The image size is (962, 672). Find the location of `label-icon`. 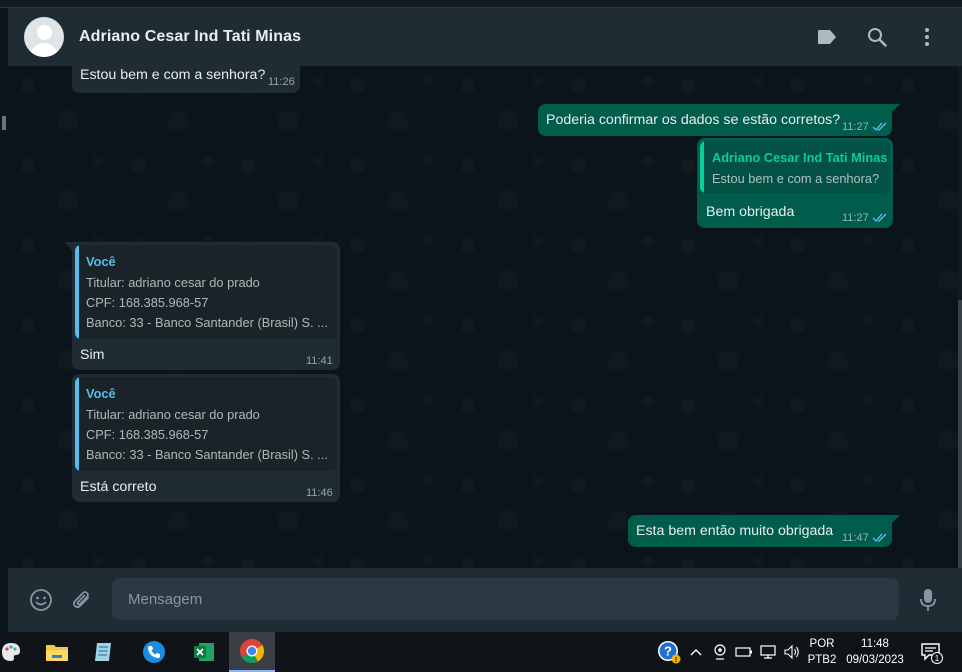

label-icon is located at coordinates (827, 37).